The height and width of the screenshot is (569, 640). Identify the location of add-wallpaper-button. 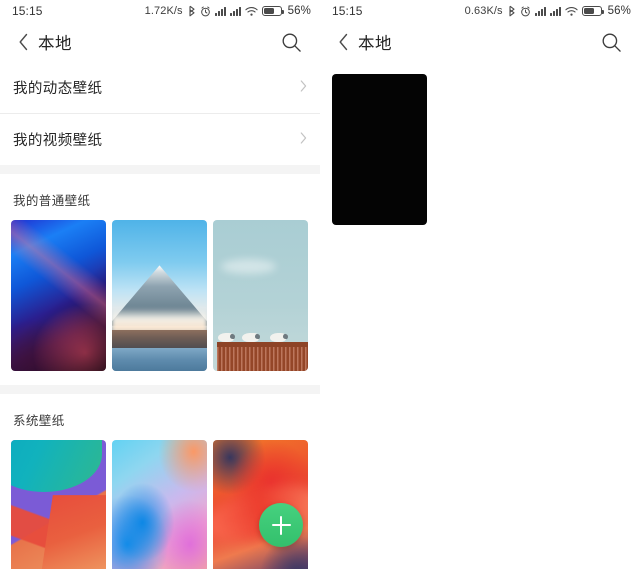
(281, 525).